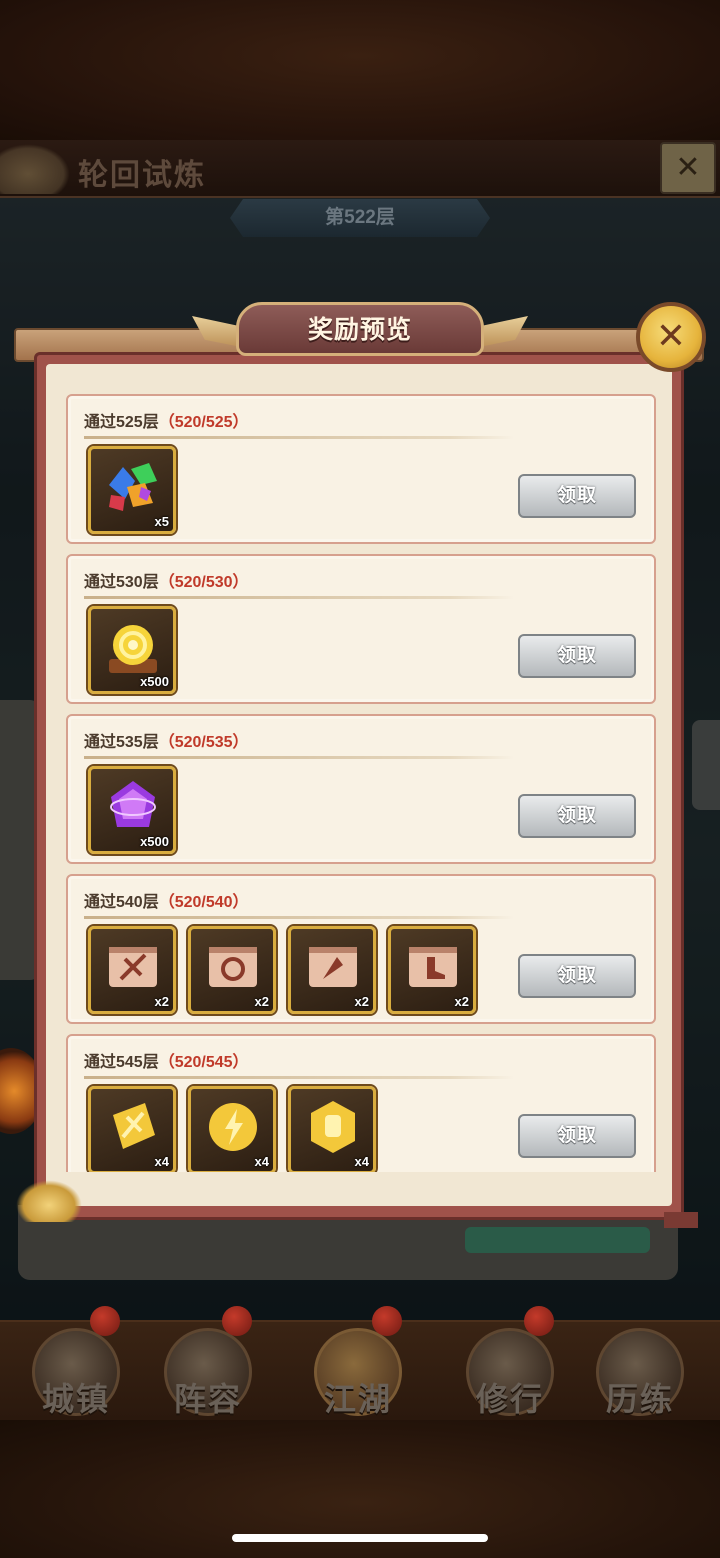  What do you see at coordinates (133, 804) in the screenshot?
I see `purple-crystal-art` at bounding box center [133, 804].